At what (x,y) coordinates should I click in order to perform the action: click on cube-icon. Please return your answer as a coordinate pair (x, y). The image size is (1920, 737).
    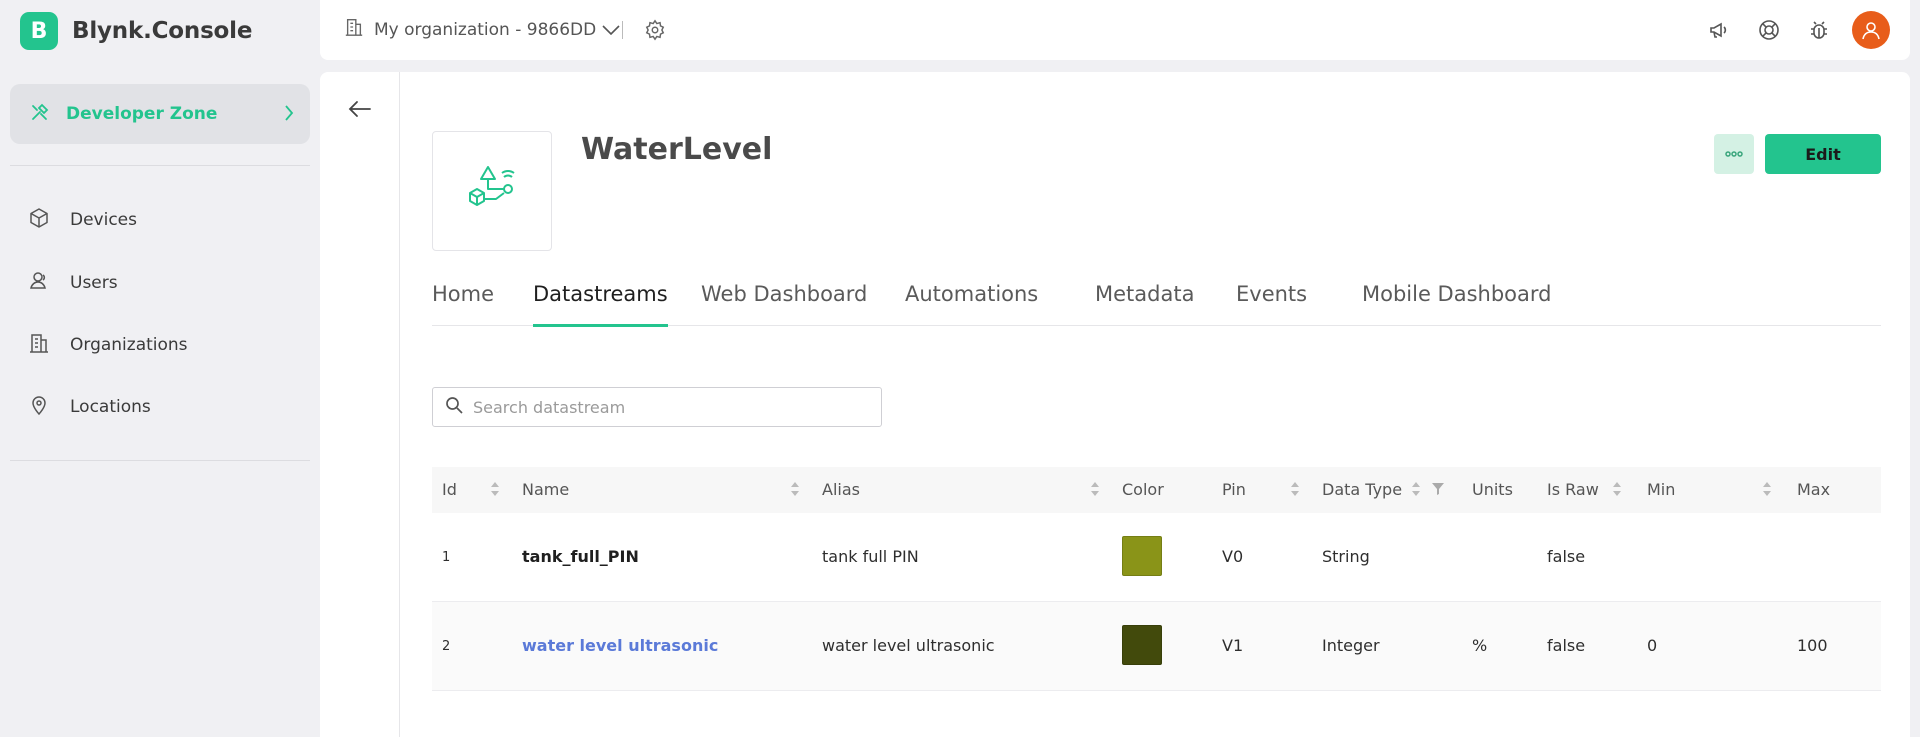
    Looking at the image, I should click on (39, 220).